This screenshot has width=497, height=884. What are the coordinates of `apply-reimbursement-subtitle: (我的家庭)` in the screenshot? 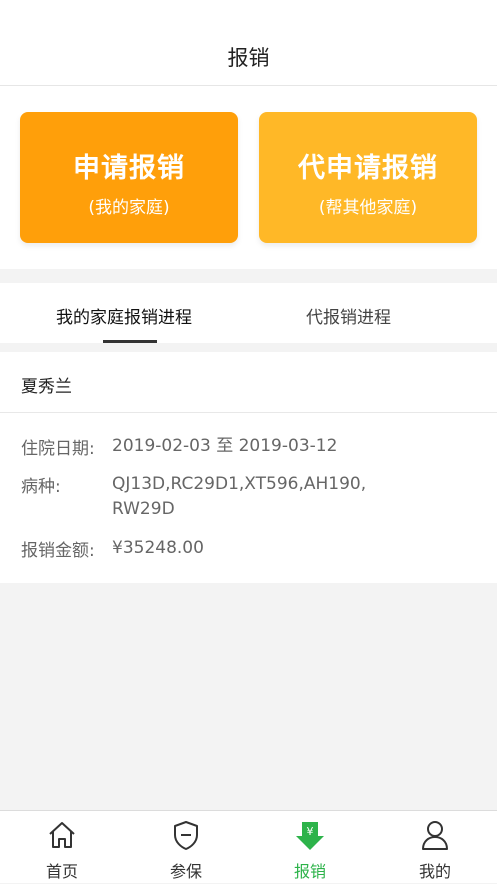 It's located at (129, 208).